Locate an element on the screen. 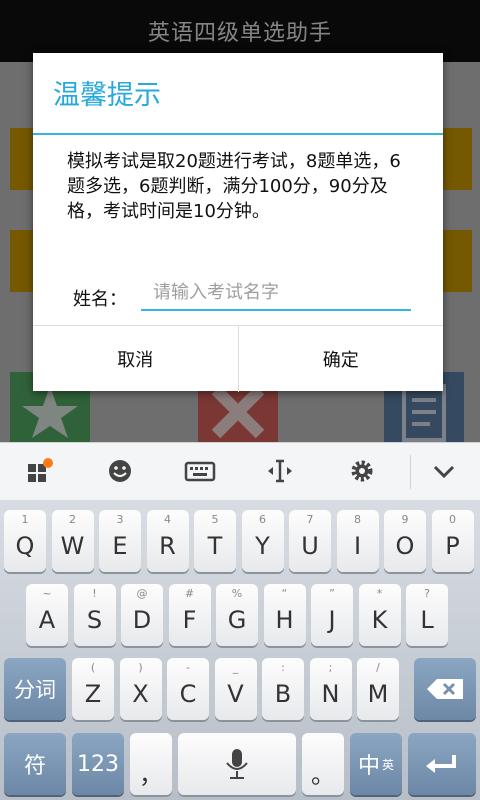 The image size is (480, 800). key-label: Y is located at coordinates (262, 546).